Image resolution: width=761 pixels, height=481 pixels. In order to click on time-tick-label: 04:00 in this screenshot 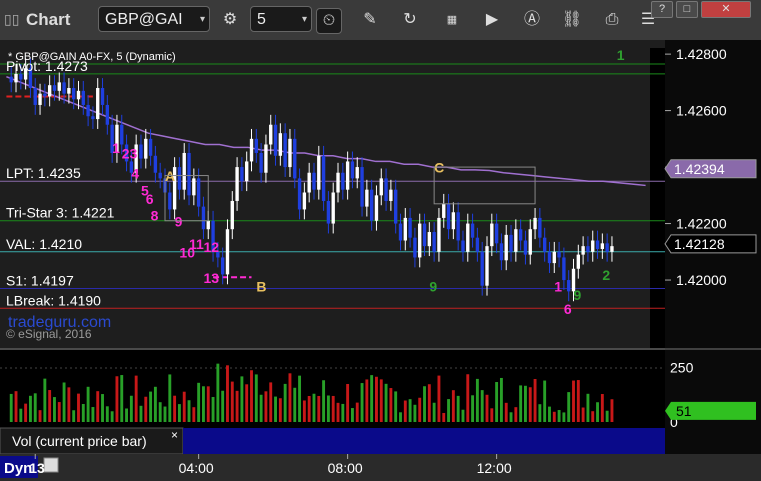, I will do `click(196, 468)`.